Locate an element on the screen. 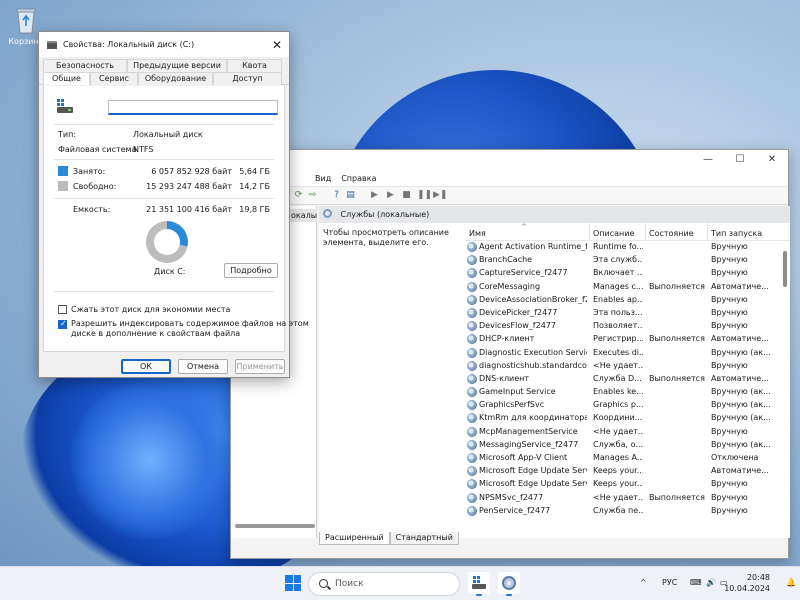  menu-view: Вид is located at coordinates (323, 178).